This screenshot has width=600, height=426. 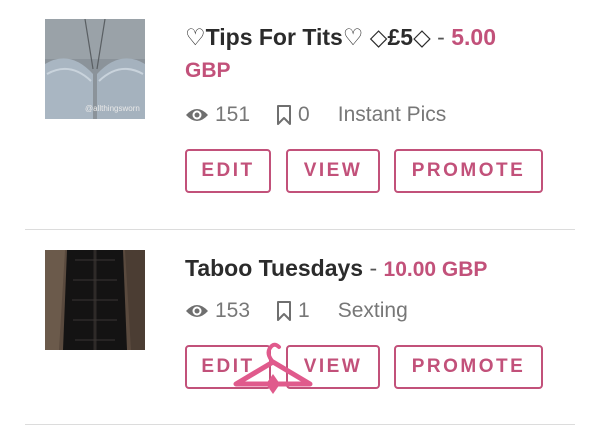 I want to click on bookmark-count: 0, so click(x=304, y=114).